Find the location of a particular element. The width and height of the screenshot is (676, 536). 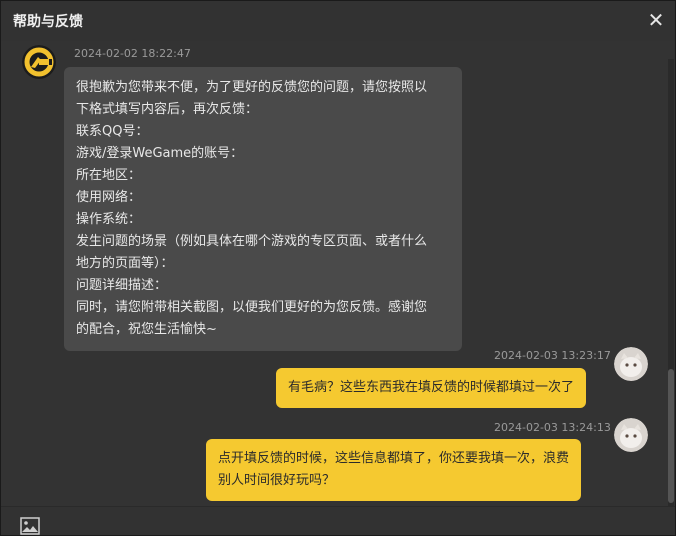

message-line: 很抱歉为您带来不便，为了更好的反馈您的问题，请您按照以 is located at coordinates (252, 87).